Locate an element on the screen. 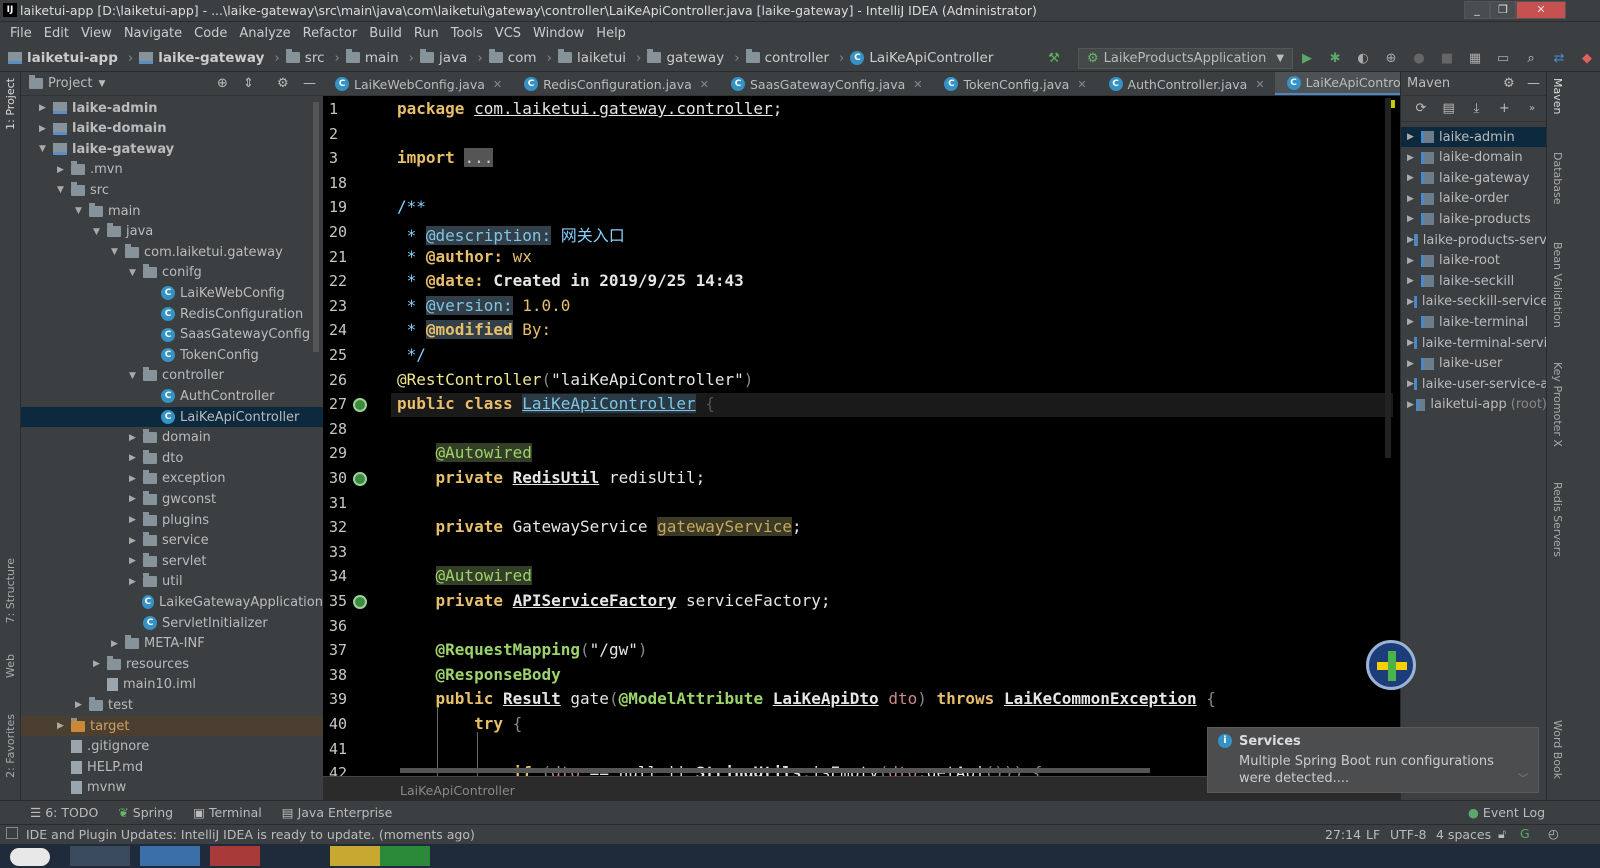 This screenshot has width=1600, height=868. line-separator: LF is located at coordinates (1373, 834).